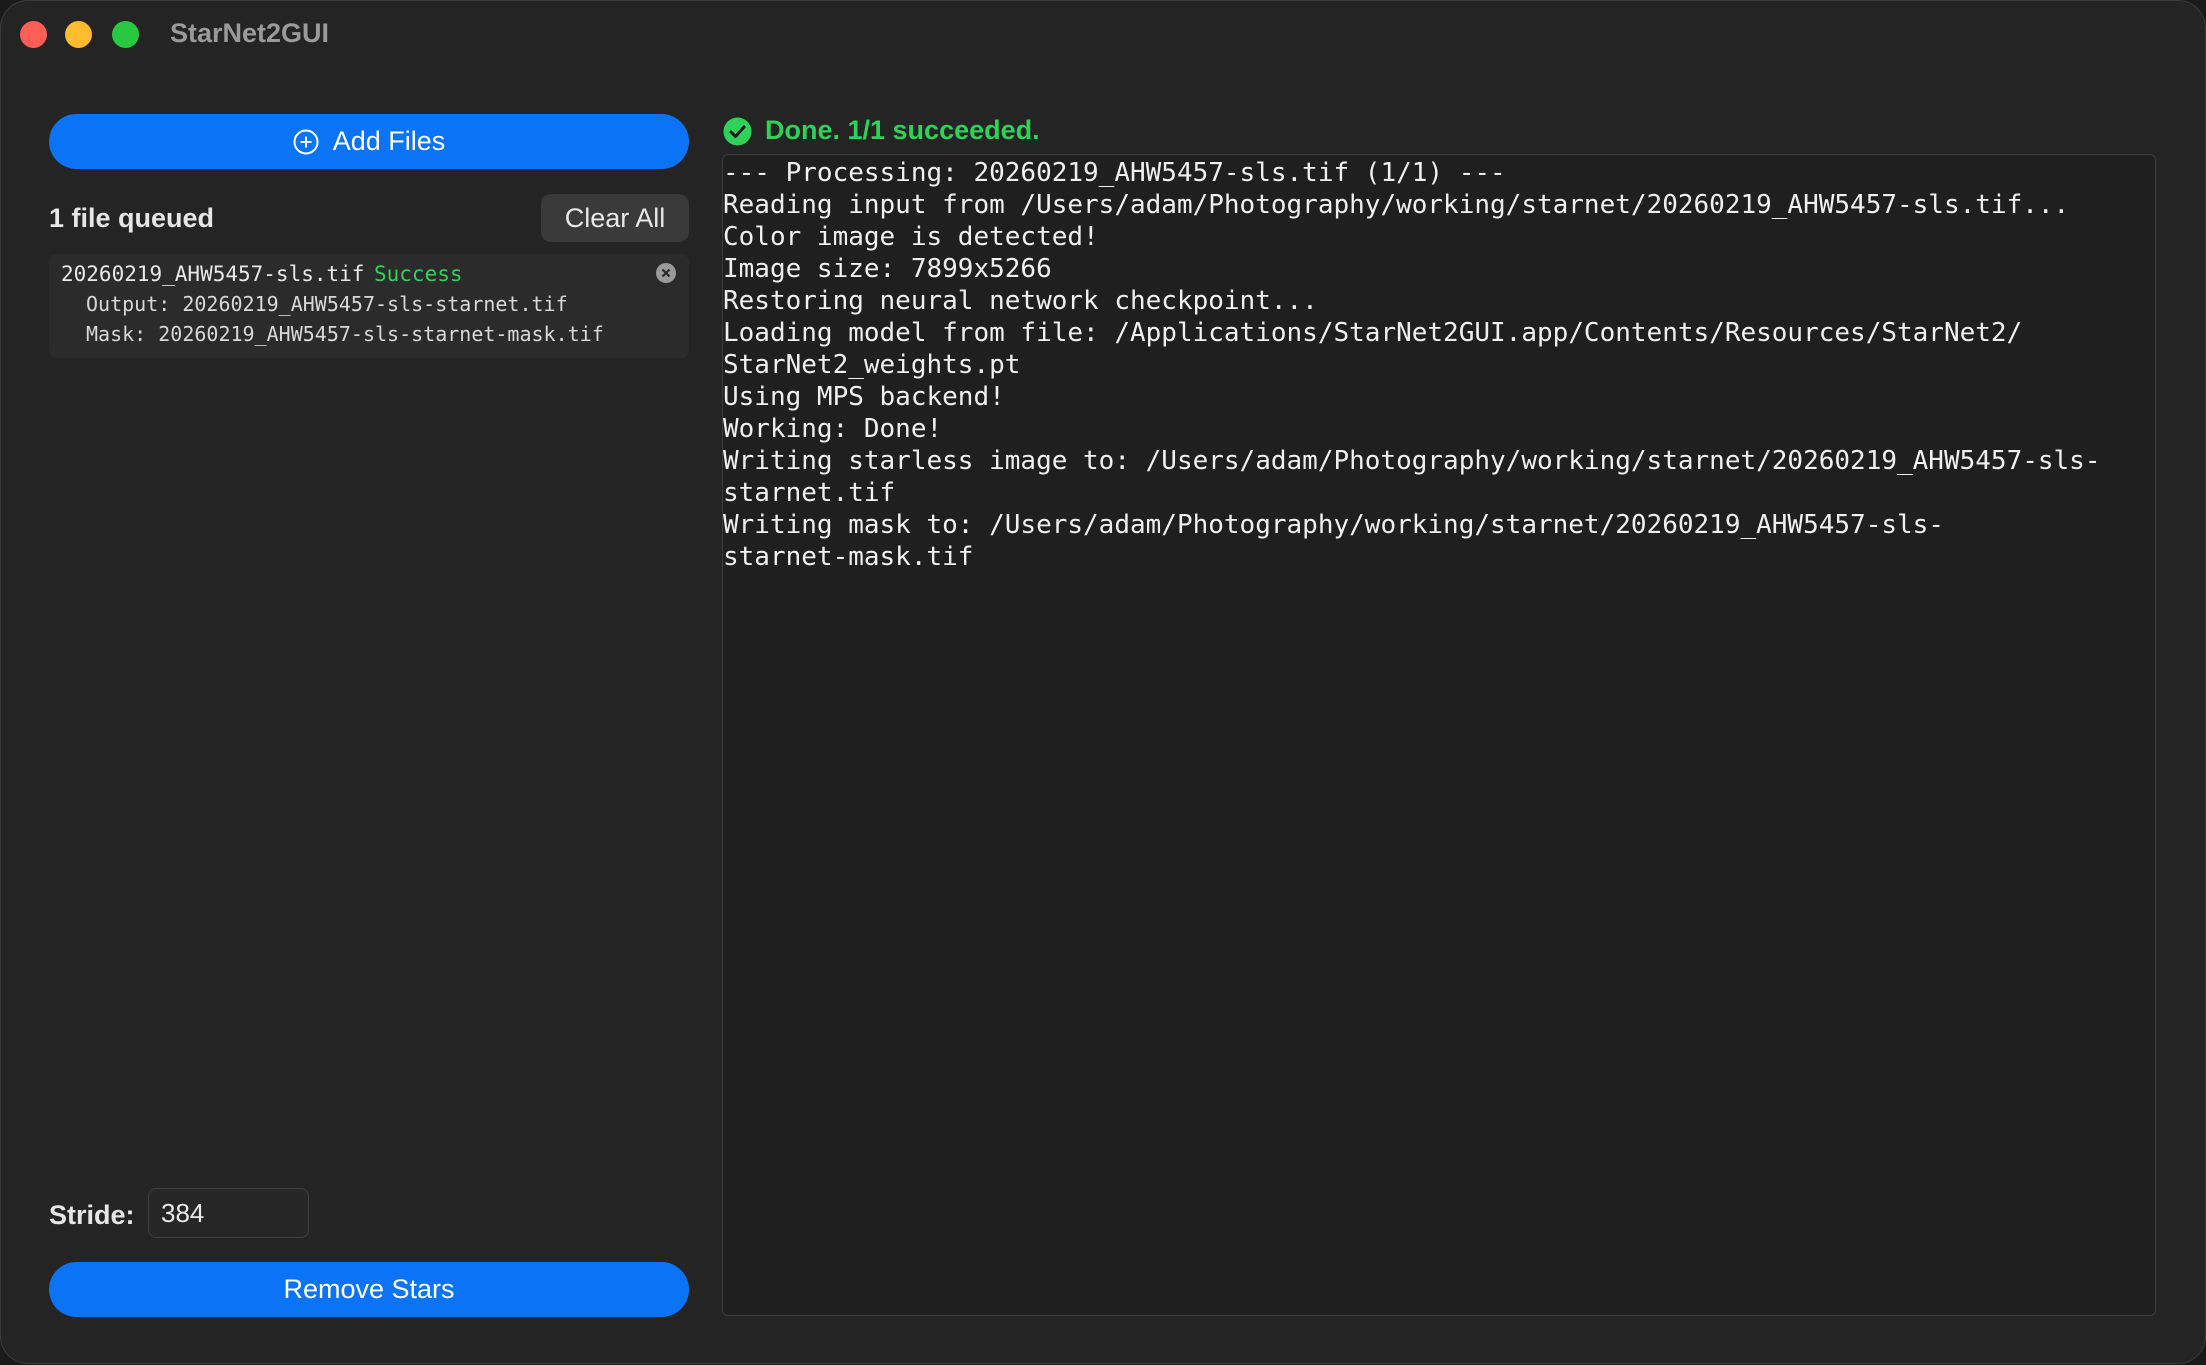 The width and height of the screenshot is (2206, 1365). Describe the element at coordinates (132, 218) in the screenshot. I see `queue-count-label: 1 file queued` at that location.